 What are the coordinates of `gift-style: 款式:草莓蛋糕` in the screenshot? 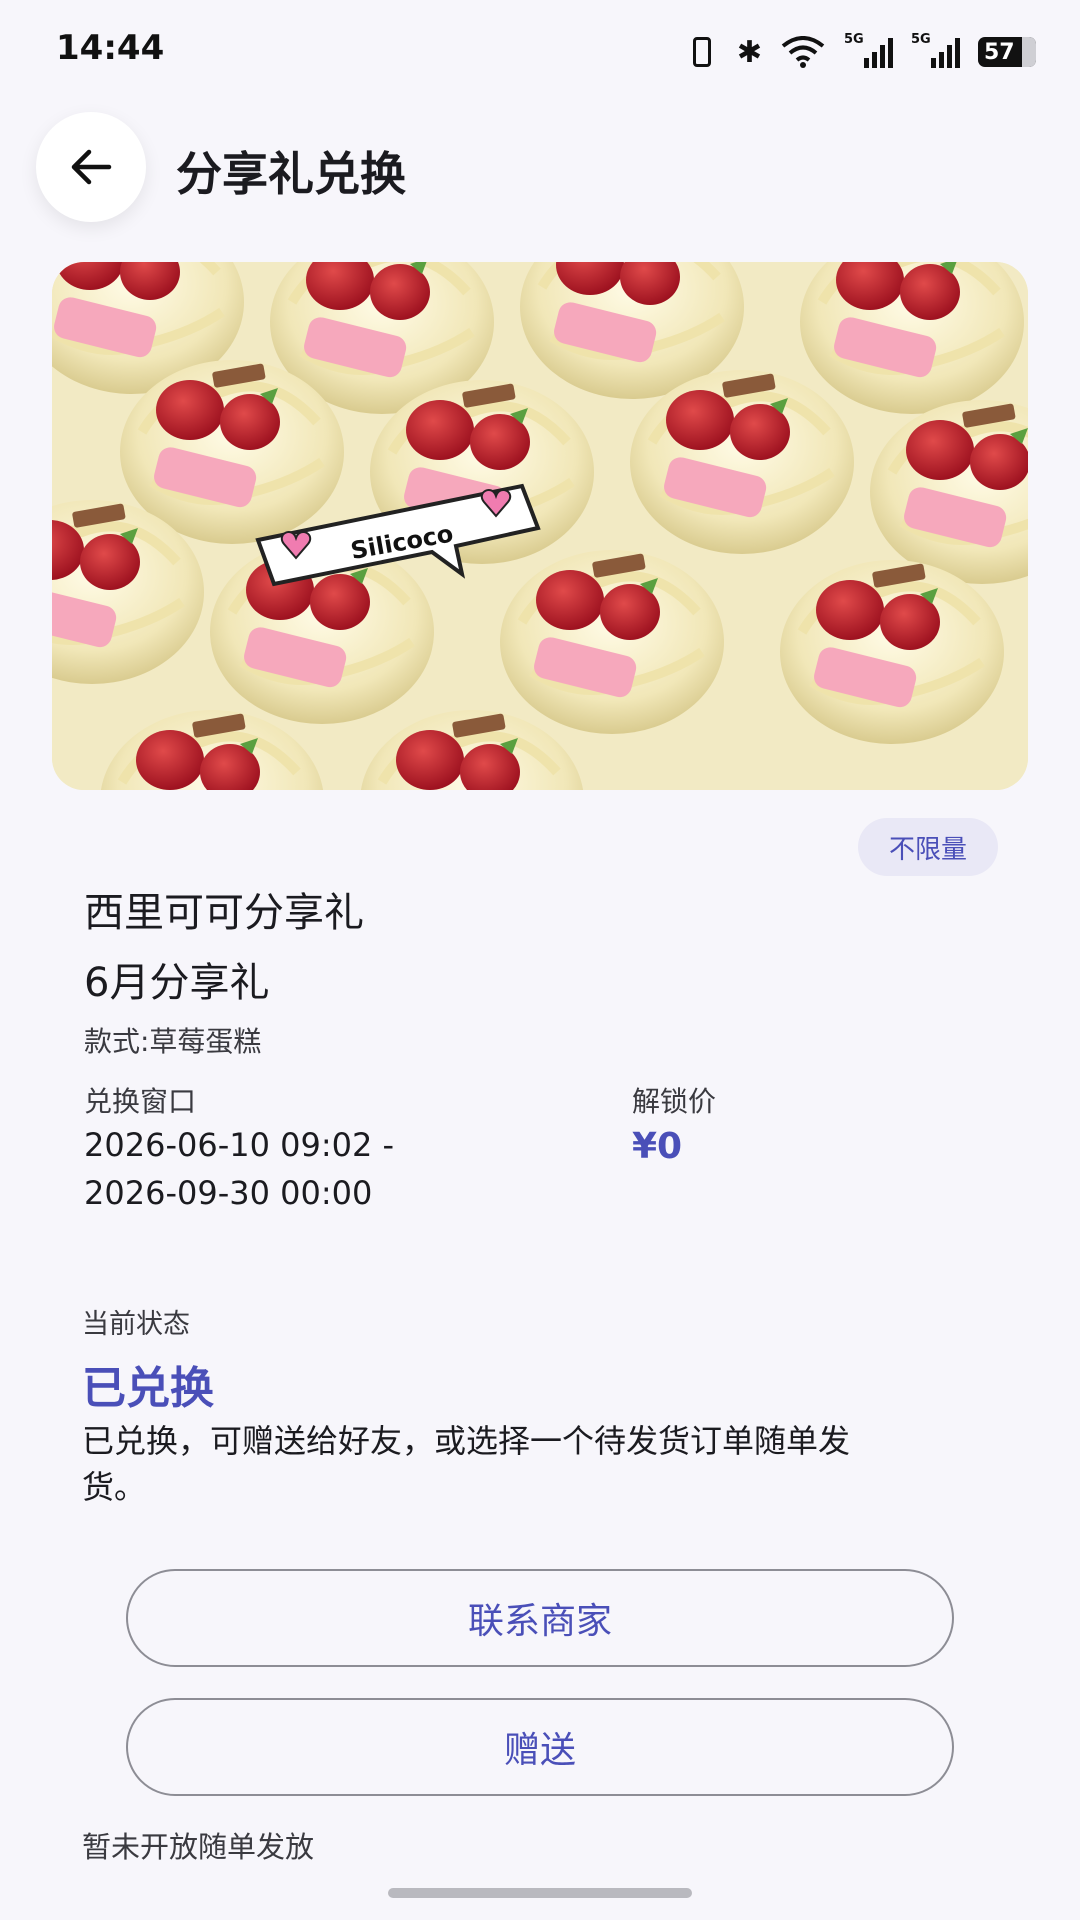 It's located at (173, 1041).